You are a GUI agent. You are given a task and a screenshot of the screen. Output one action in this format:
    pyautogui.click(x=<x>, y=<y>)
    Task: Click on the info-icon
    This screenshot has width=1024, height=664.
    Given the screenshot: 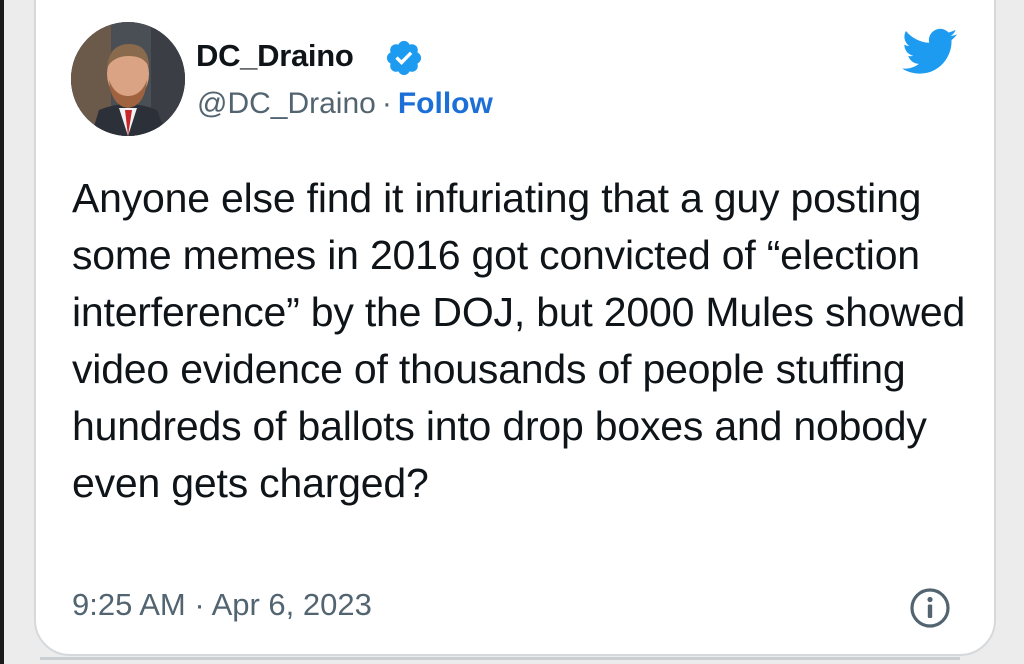 What is the action you would take?
    pyautogui.click(x=930, y=608)
    